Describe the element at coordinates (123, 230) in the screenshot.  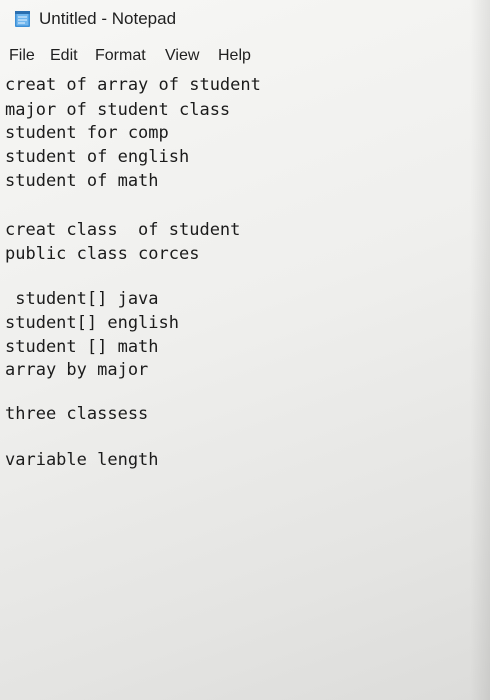
I see `editor-line: creat class of student` at that location.